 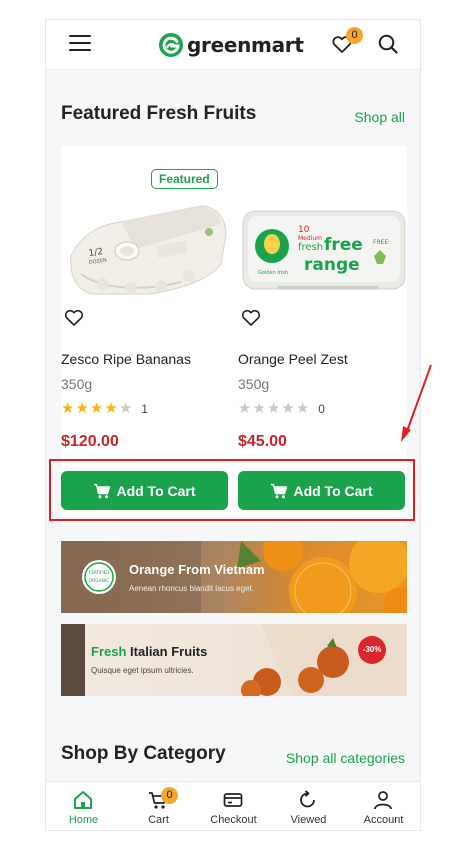 What do you see at coordinates (80, 43) in the screenshot?
I see `menu-icon` at bounding box center [80, 43].